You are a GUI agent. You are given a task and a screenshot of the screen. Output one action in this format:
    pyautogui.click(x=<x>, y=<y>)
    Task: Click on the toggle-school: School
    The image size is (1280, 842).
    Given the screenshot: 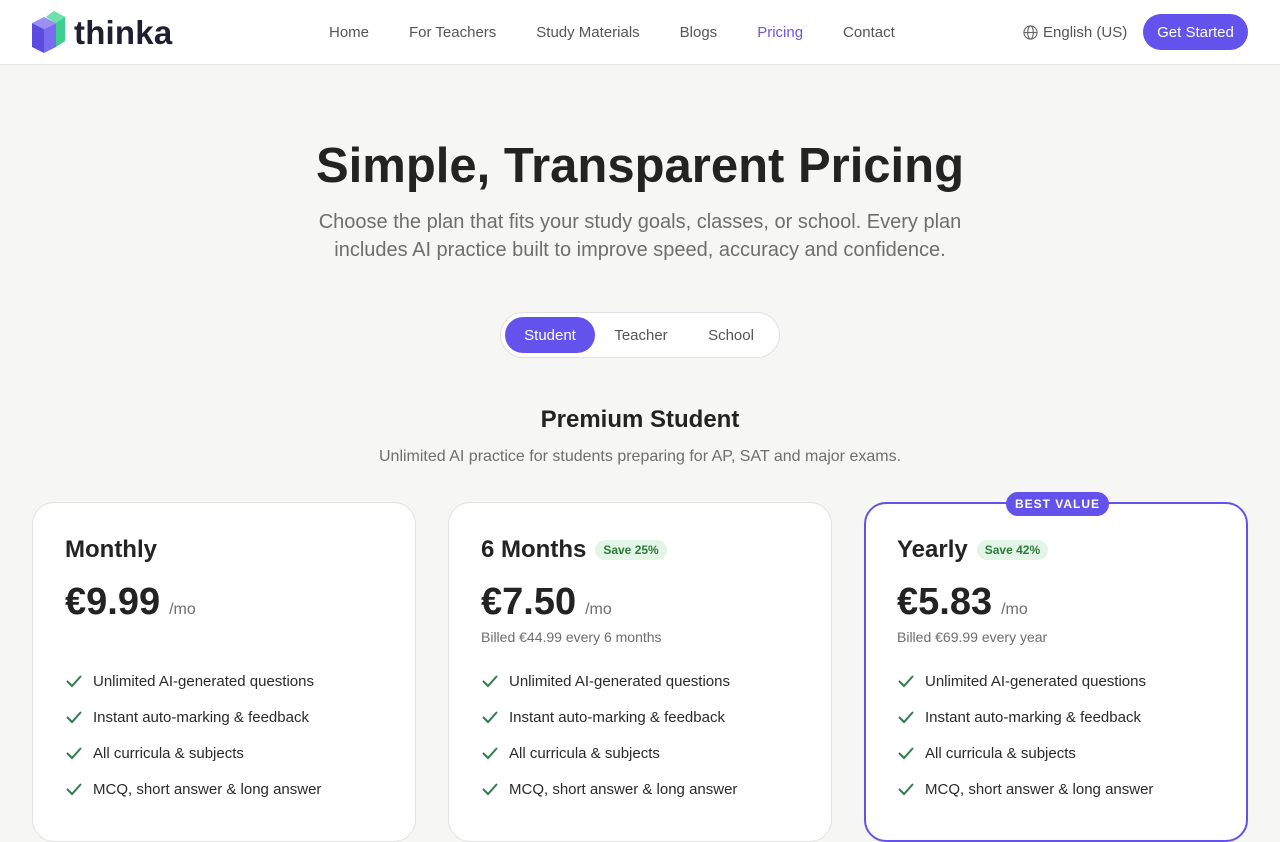 What is the action you would take?
    pyautogui.click(x=731, y=335)
    